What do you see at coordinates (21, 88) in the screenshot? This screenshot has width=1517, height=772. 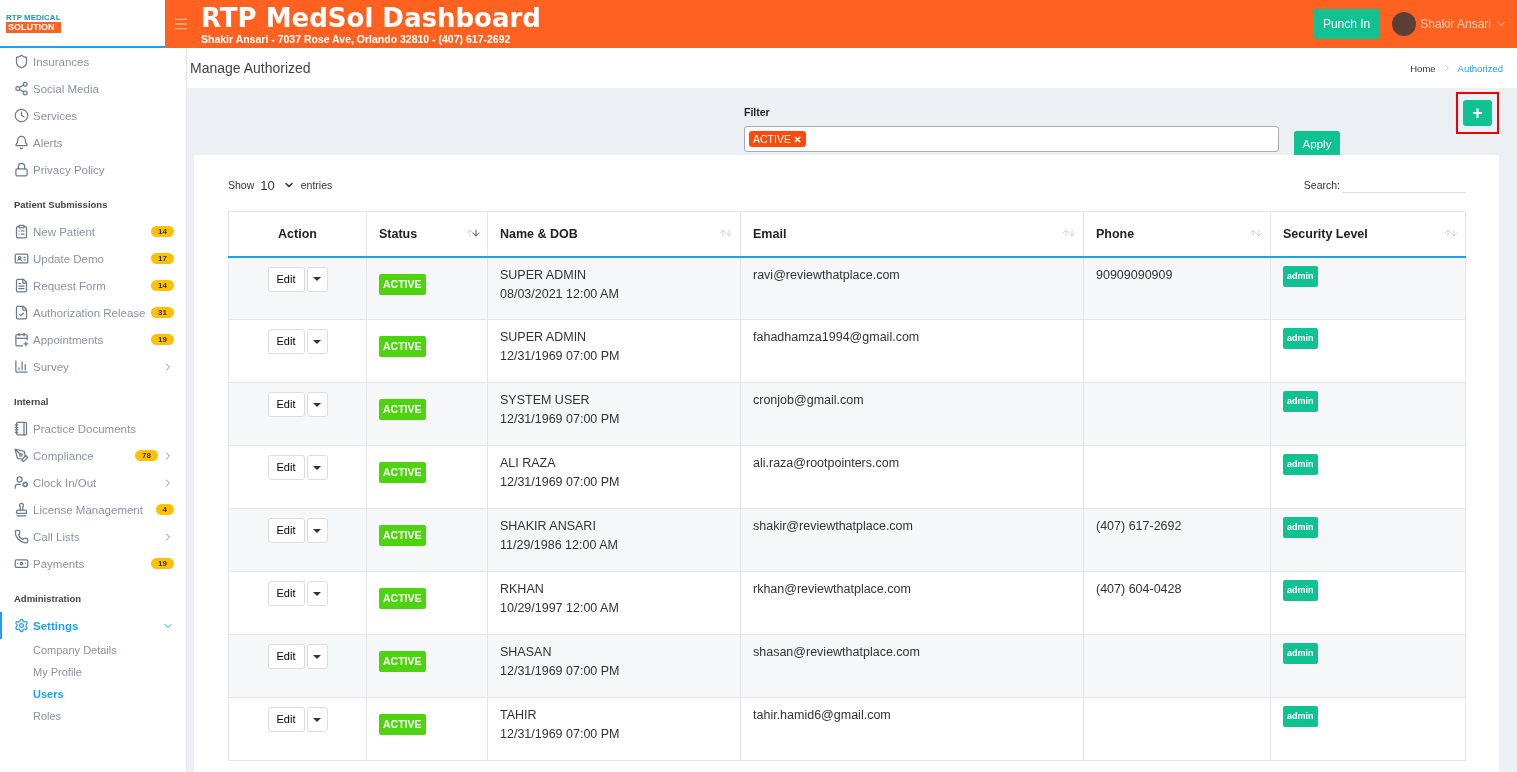 I see `share-icon` at bounding box center [21, 88].